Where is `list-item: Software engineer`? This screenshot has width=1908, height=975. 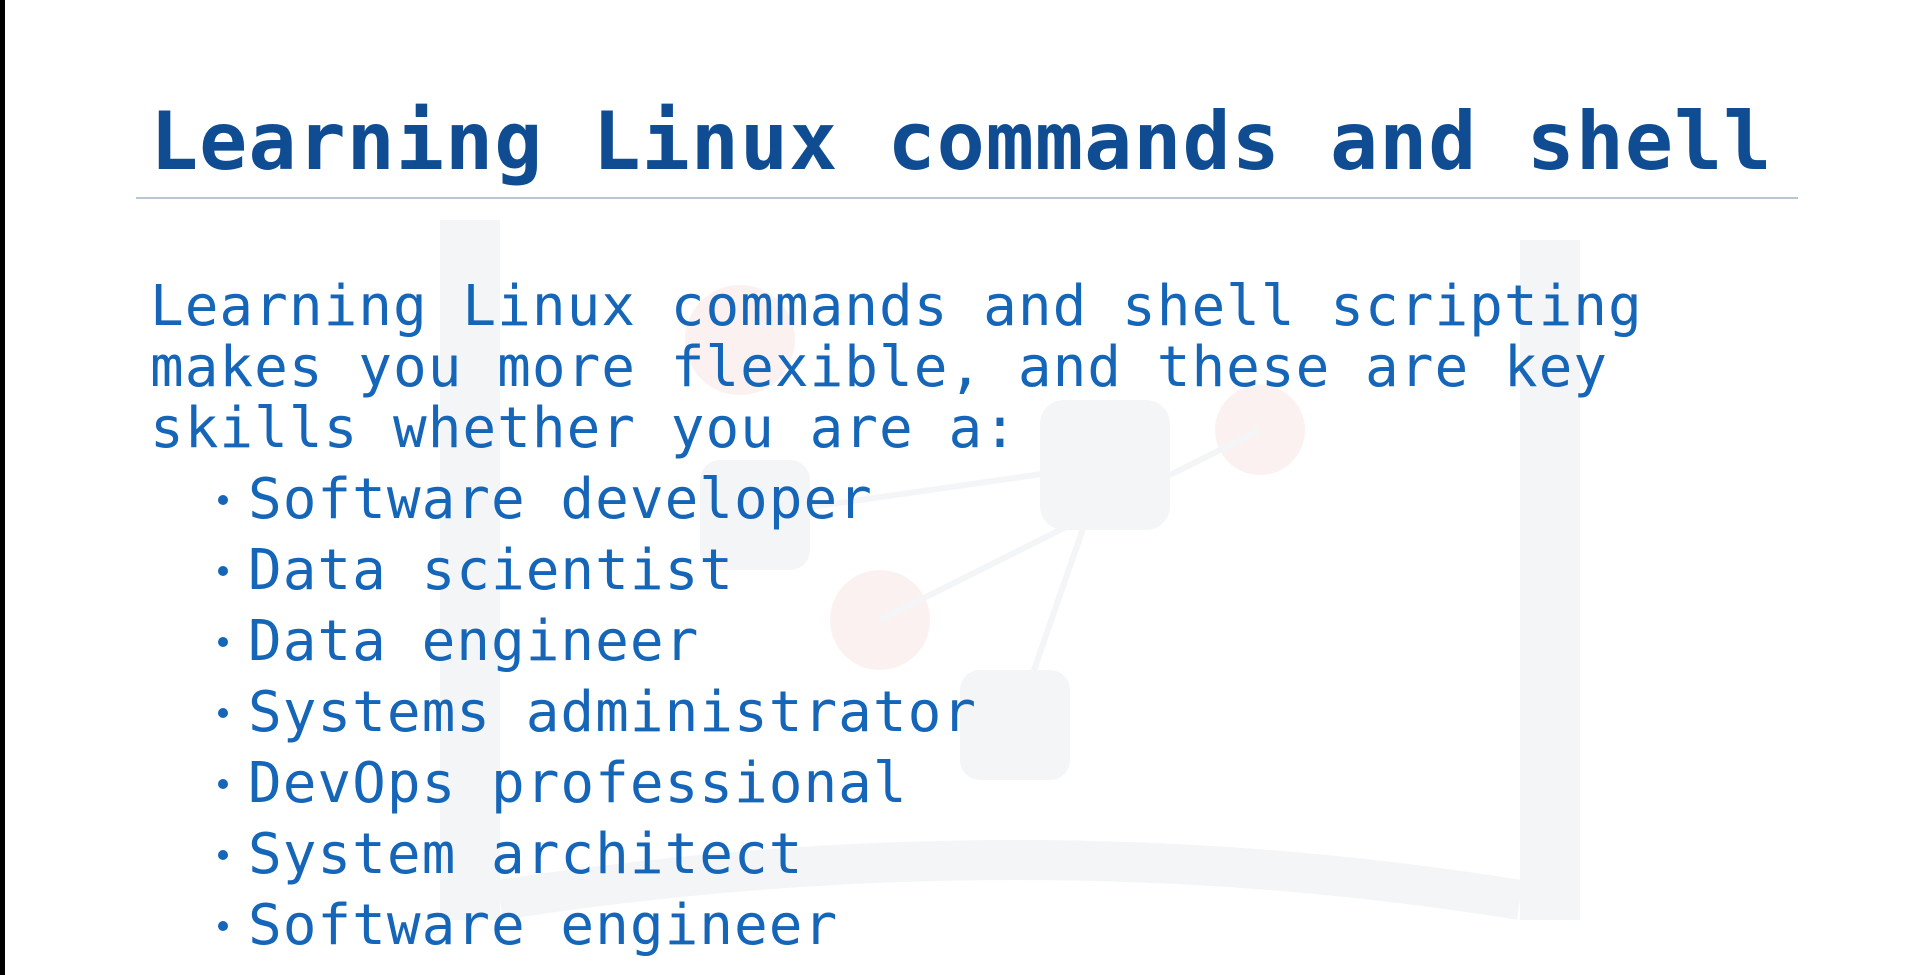 list-item: Software engineer is located at coordinates (597, 925).